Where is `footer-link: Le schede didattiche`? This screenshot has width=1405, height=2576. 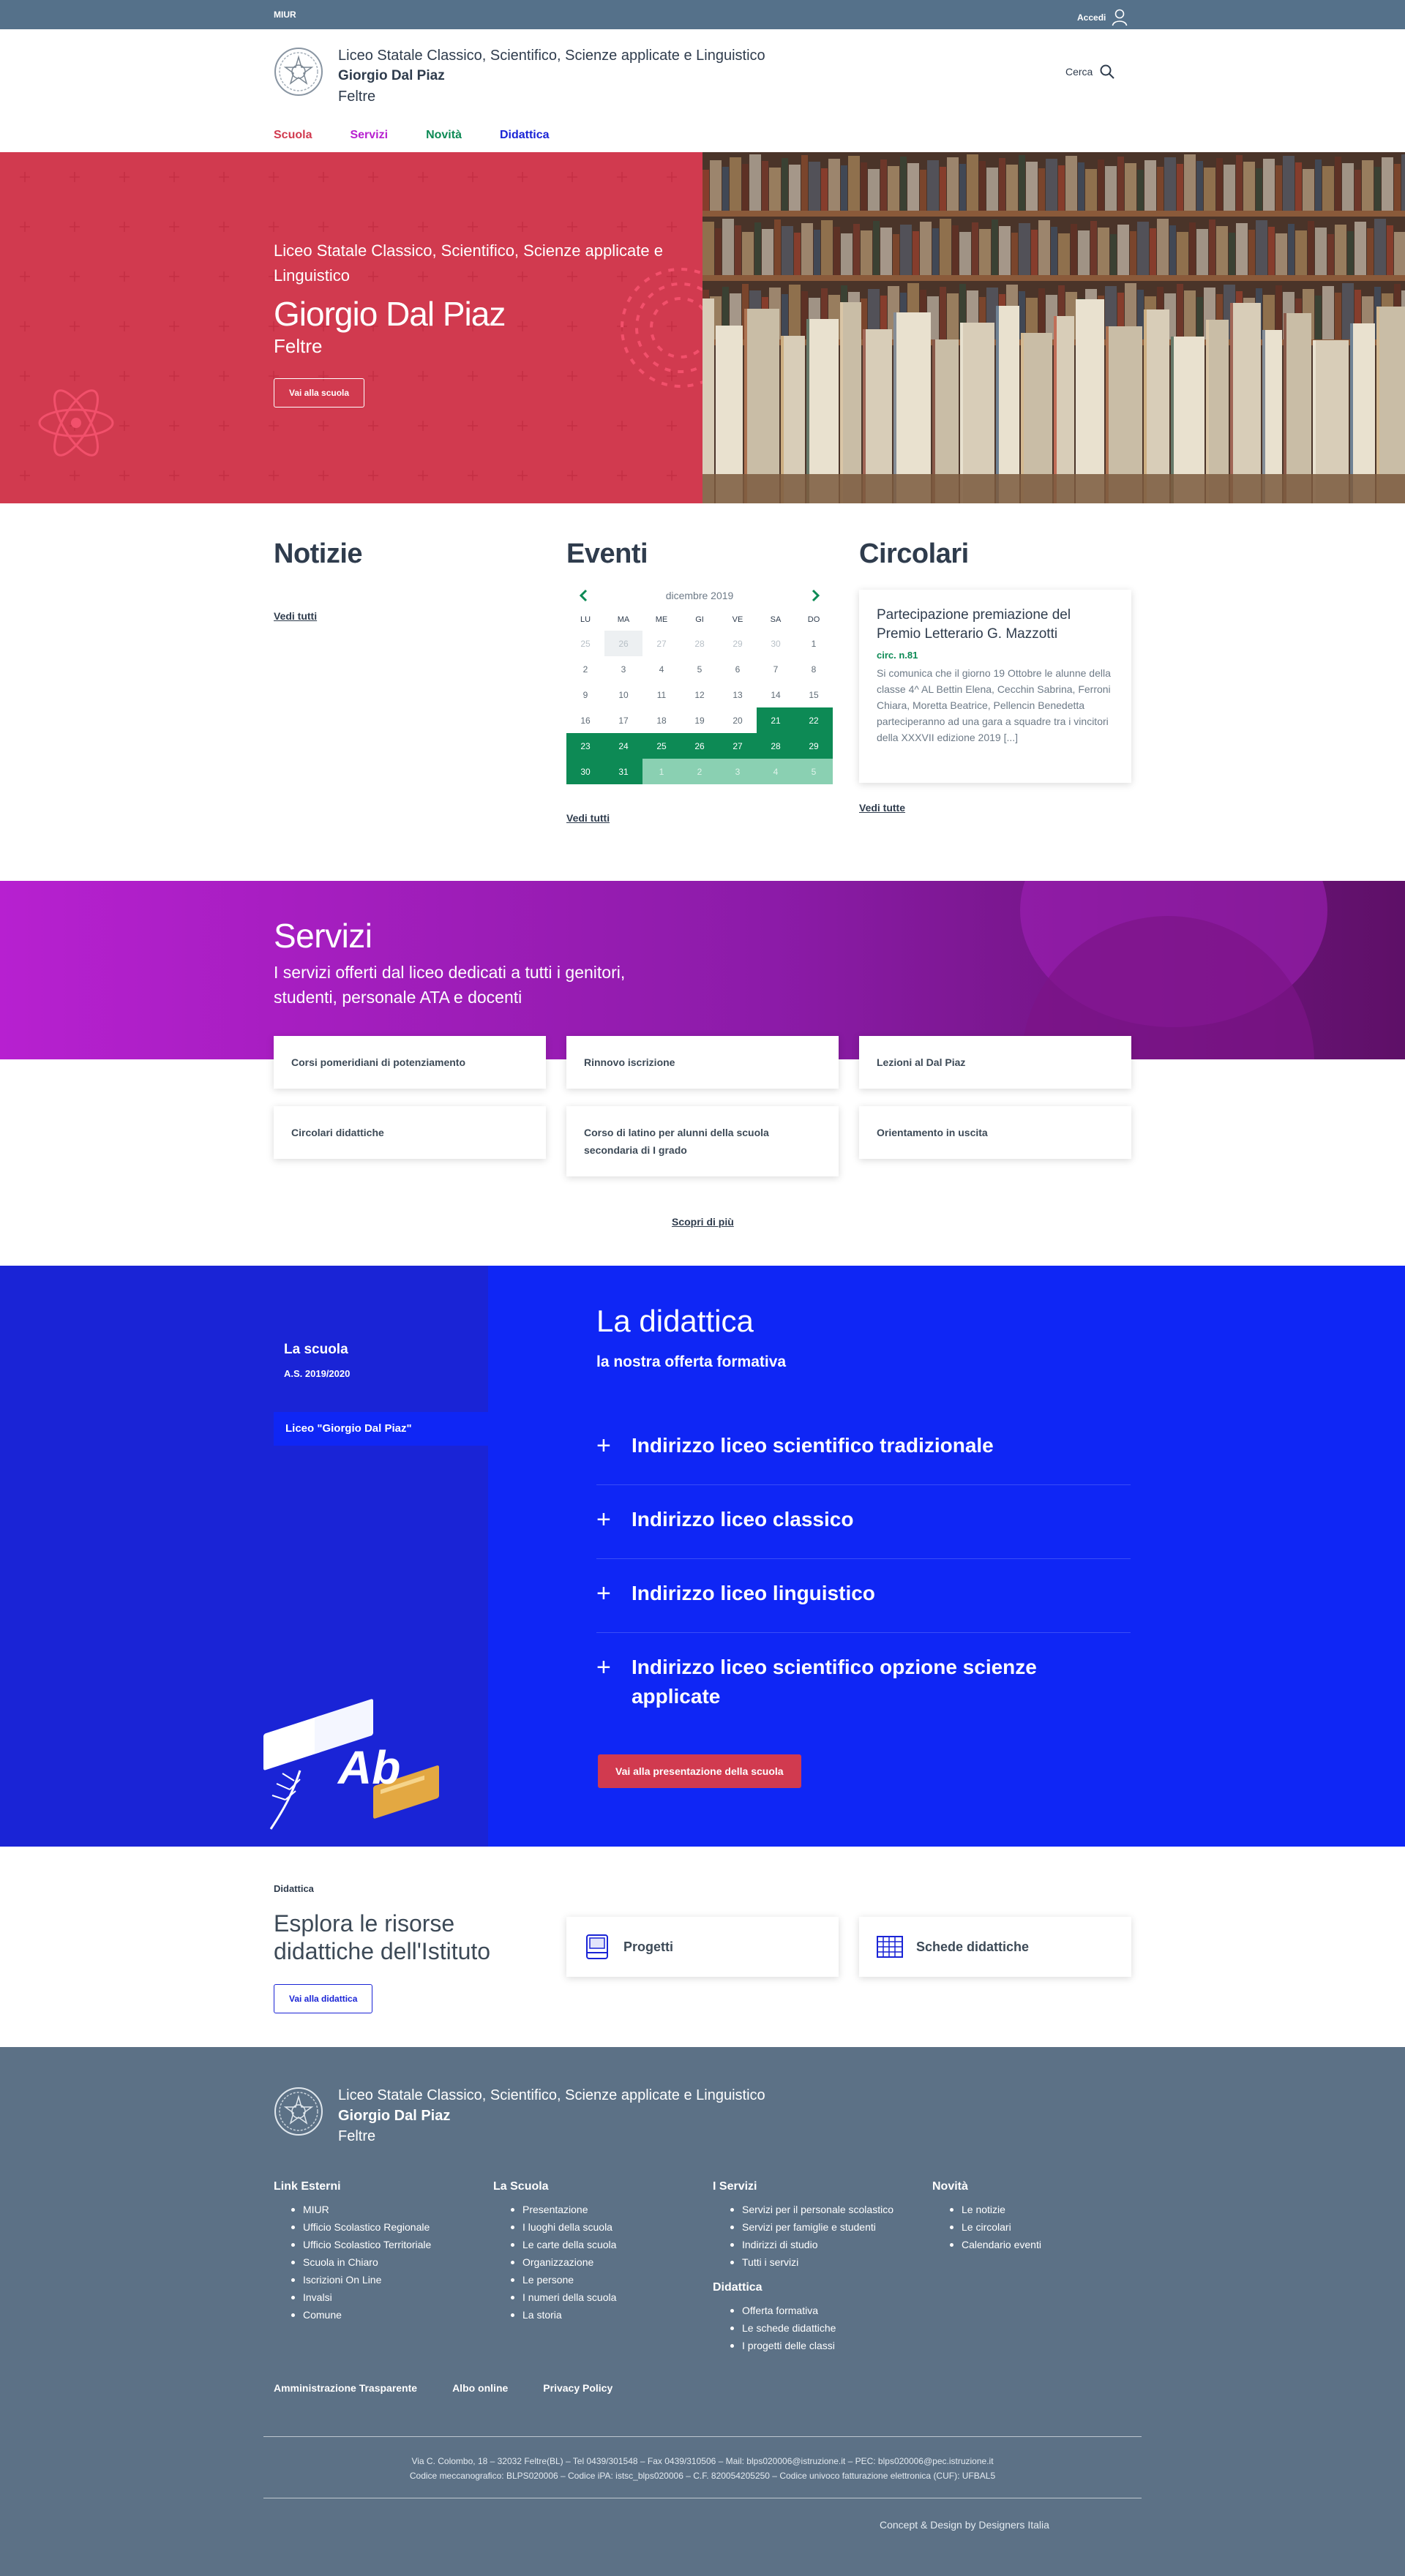
footer-link: Le schede didattiche is located at coordinates (775, 2328).